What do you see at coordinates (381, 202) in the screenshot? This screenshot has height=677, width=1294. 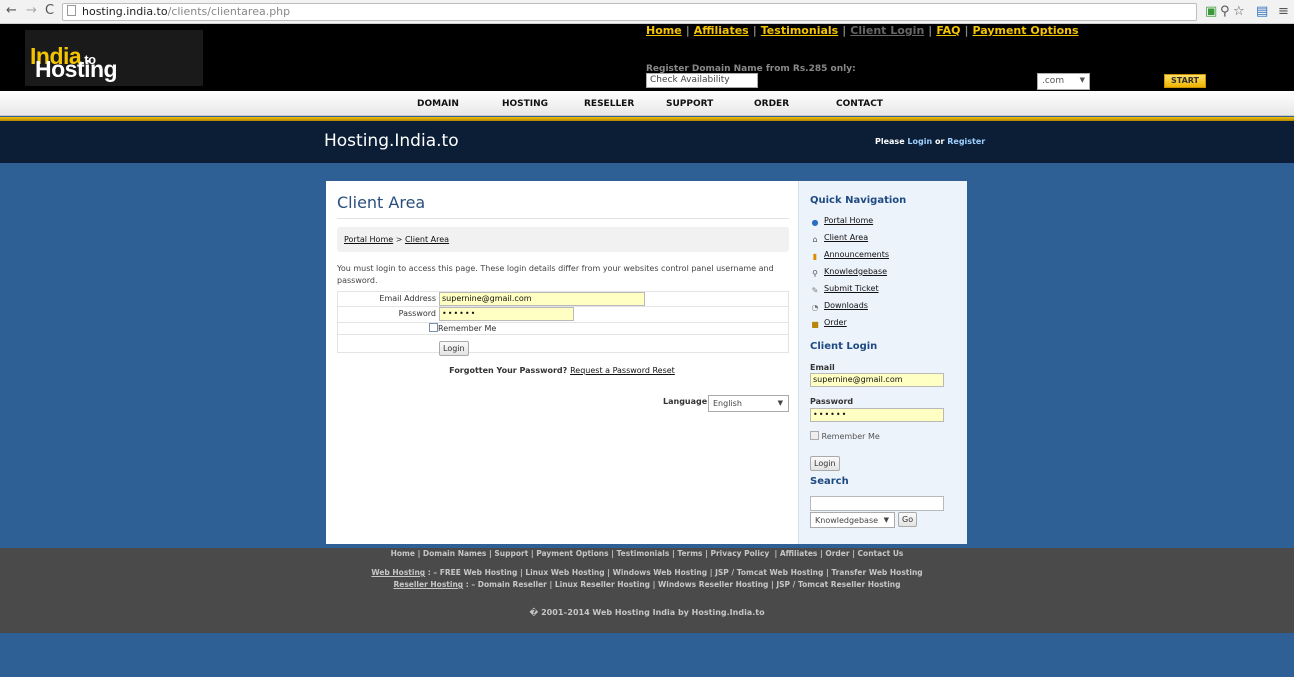 I see `page-title: Client Area` at bounding box center [381, 202].